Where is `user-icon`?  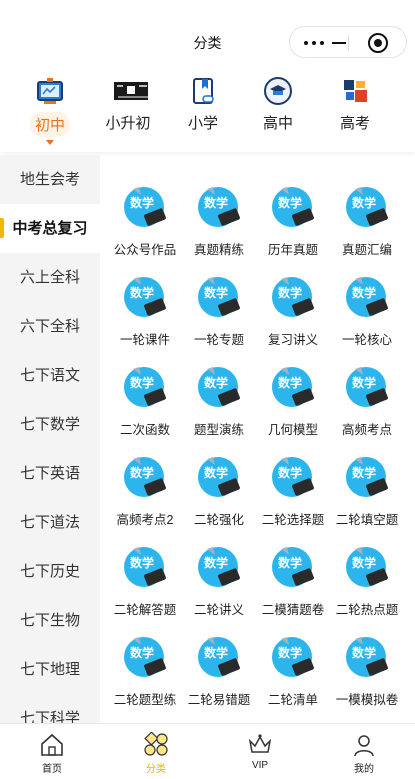 user-icon is located at coordinates (364, 746).